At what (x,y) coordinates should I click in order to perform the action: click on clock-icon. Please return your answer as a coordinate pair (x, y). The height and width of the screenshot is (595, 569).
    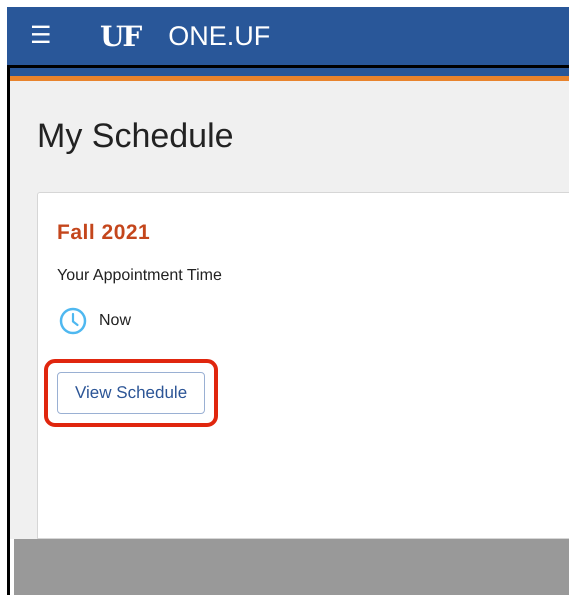
    Looking at the image, I should click on (73, 321).